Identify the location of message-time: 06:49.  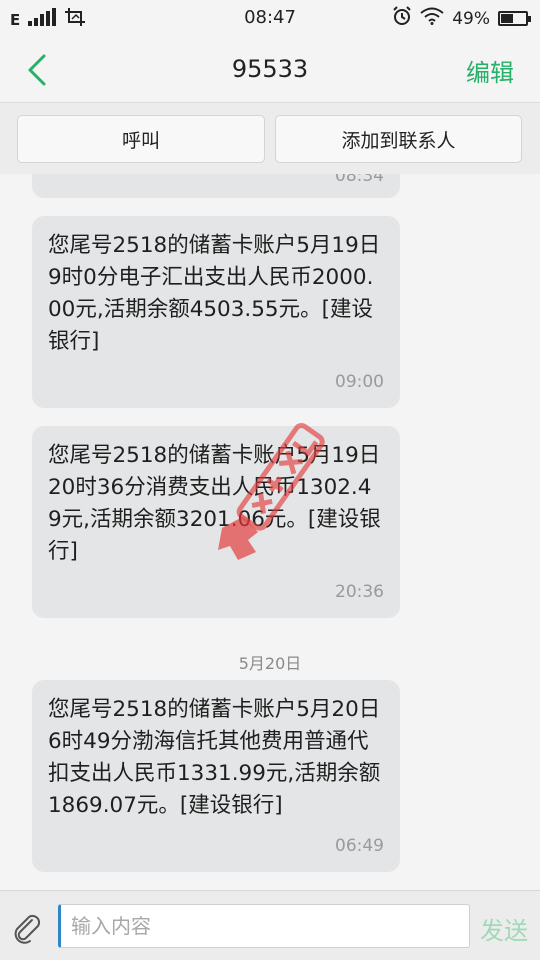
(359, 846).